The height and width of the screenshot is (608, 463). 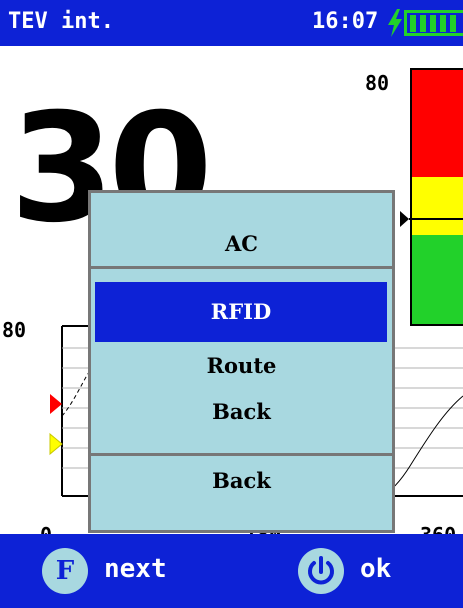 What do you see at coordinates (241, 243) in the screenshot?
I see `menu-header: AC` at bounding box center [241, 243].